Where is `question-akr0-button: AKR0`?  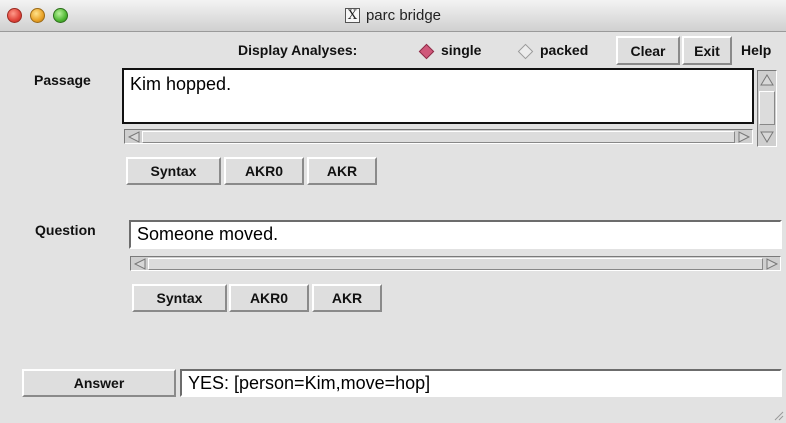
question-akr0-button: AKR0 is located at coordinates (269, 298).